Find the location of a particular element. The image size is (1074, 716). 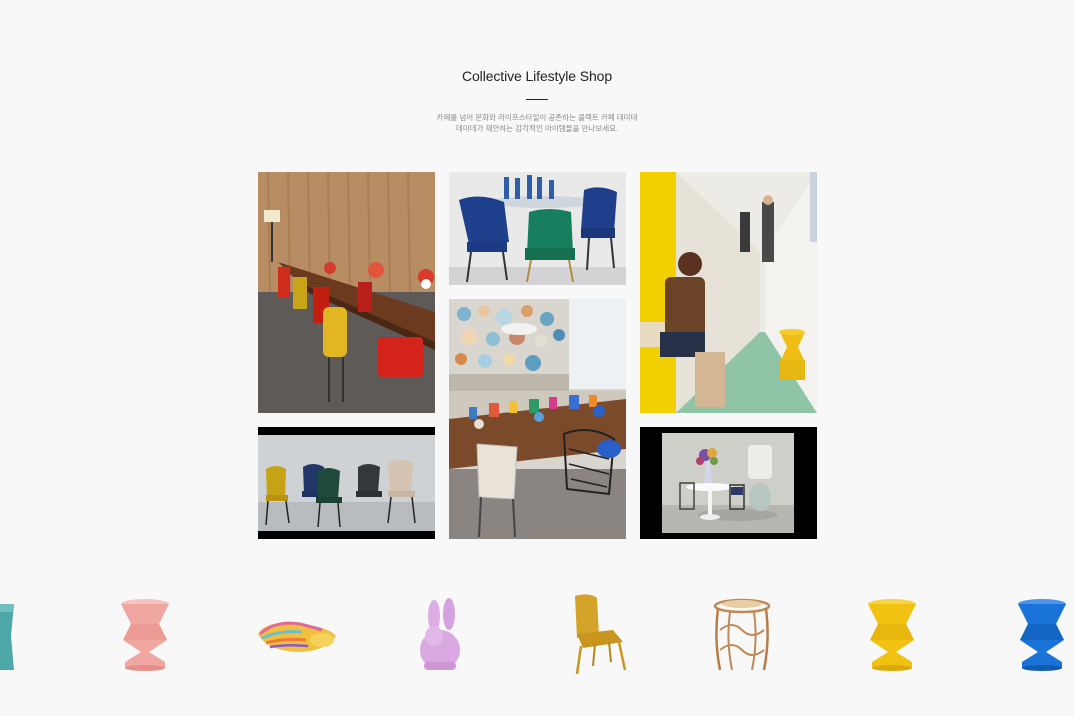

title-divider is located at coordinates (537, 99).